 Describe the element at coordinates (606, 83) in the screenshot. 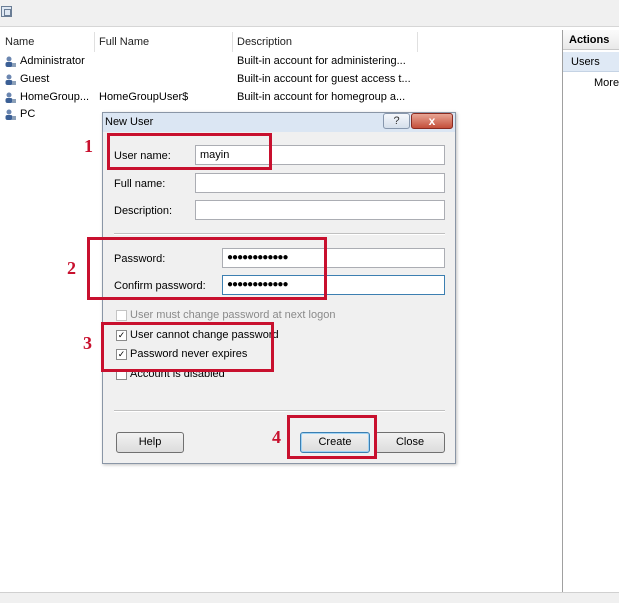

I see `more-actions-link: More` at that location.